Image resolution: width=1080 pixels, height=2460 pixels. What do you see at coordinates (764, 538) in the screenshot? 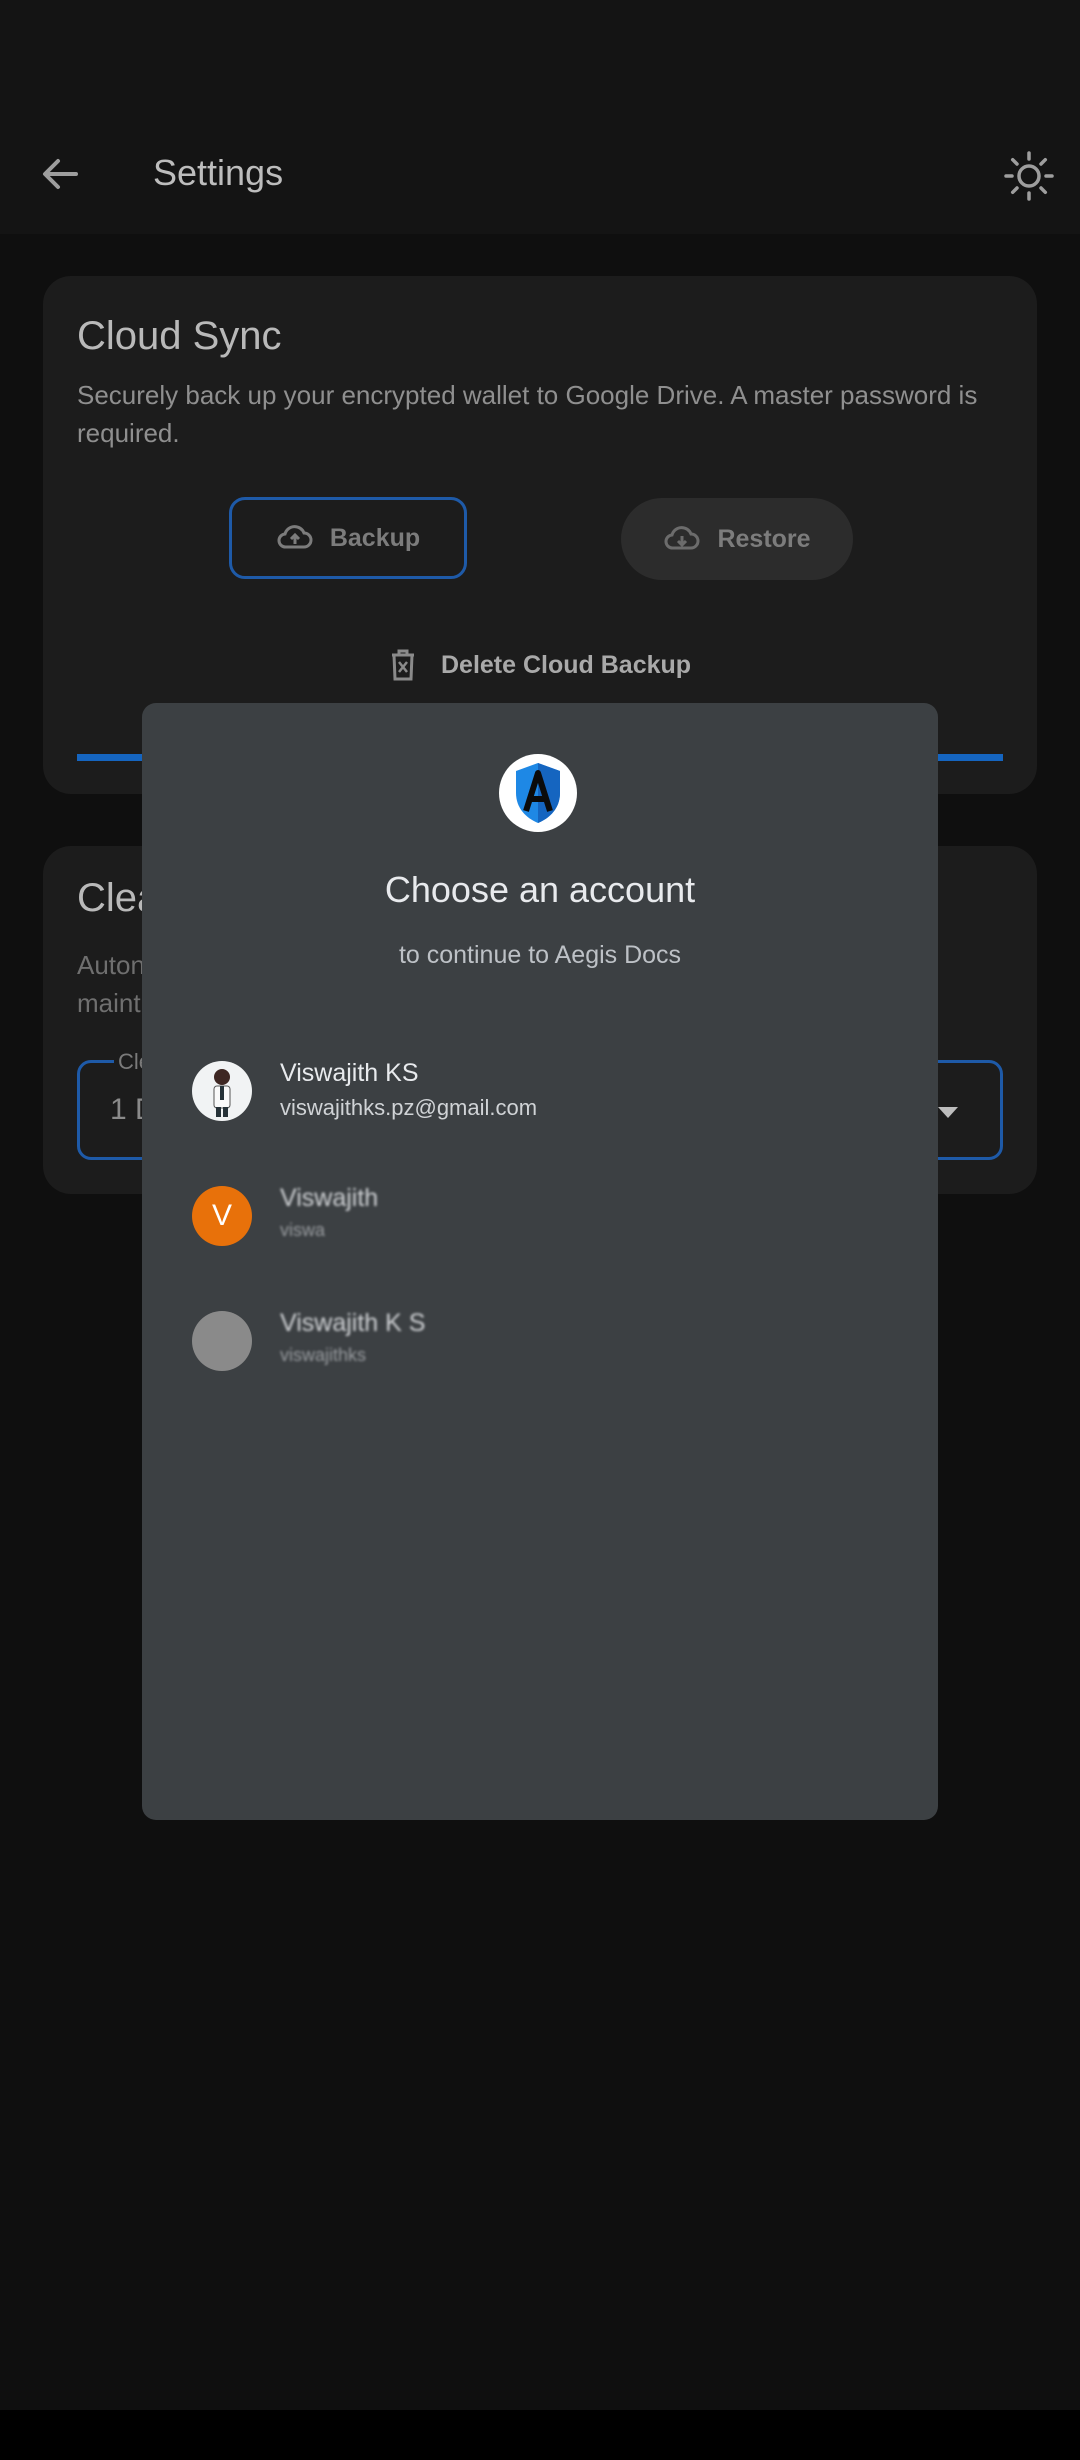
I see `restore-label: Restore` at bounding box center [764, 538].